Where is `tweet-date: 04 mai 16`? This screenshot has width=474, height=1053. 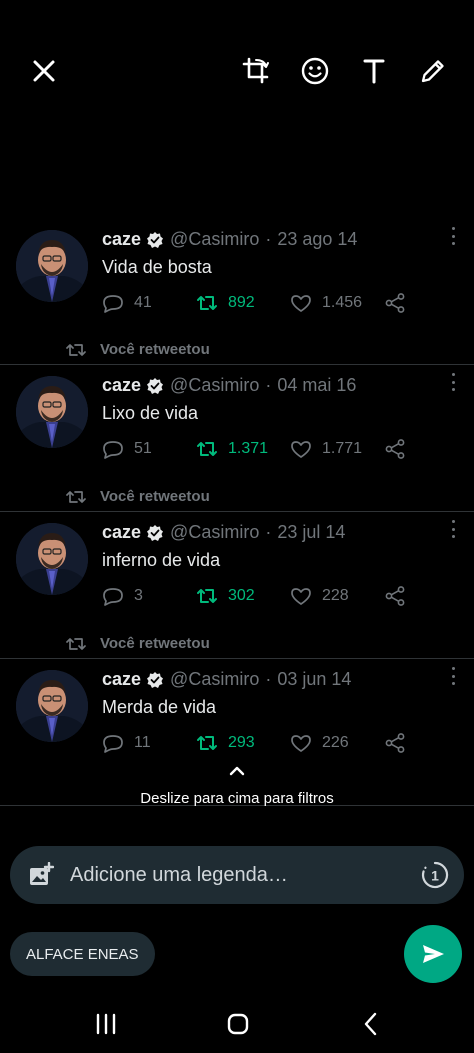 tweet-date: 04 mai 16 is located at coordinates (316, 385).